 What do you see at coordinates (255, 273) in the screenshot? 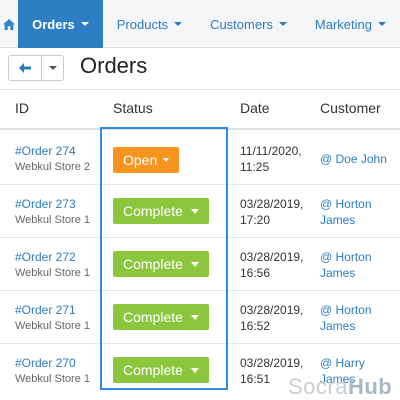
I see `time-line: 16:56` at bounding box center [255, 273].